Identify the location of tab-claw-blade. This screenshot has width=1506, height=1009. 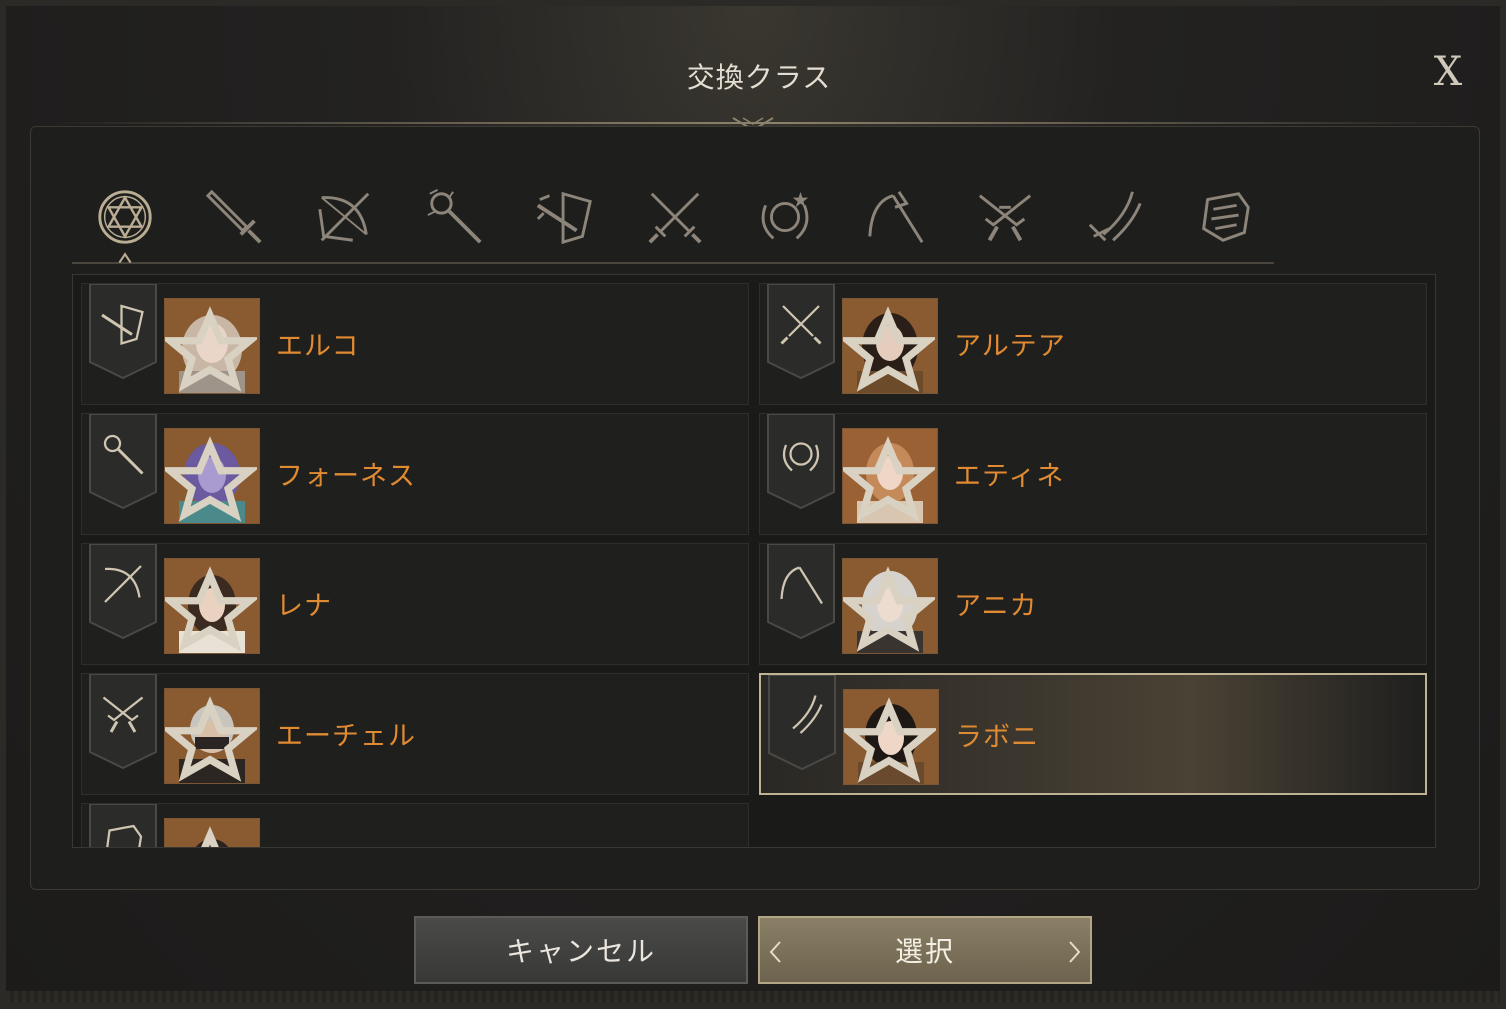
(1115, 217).